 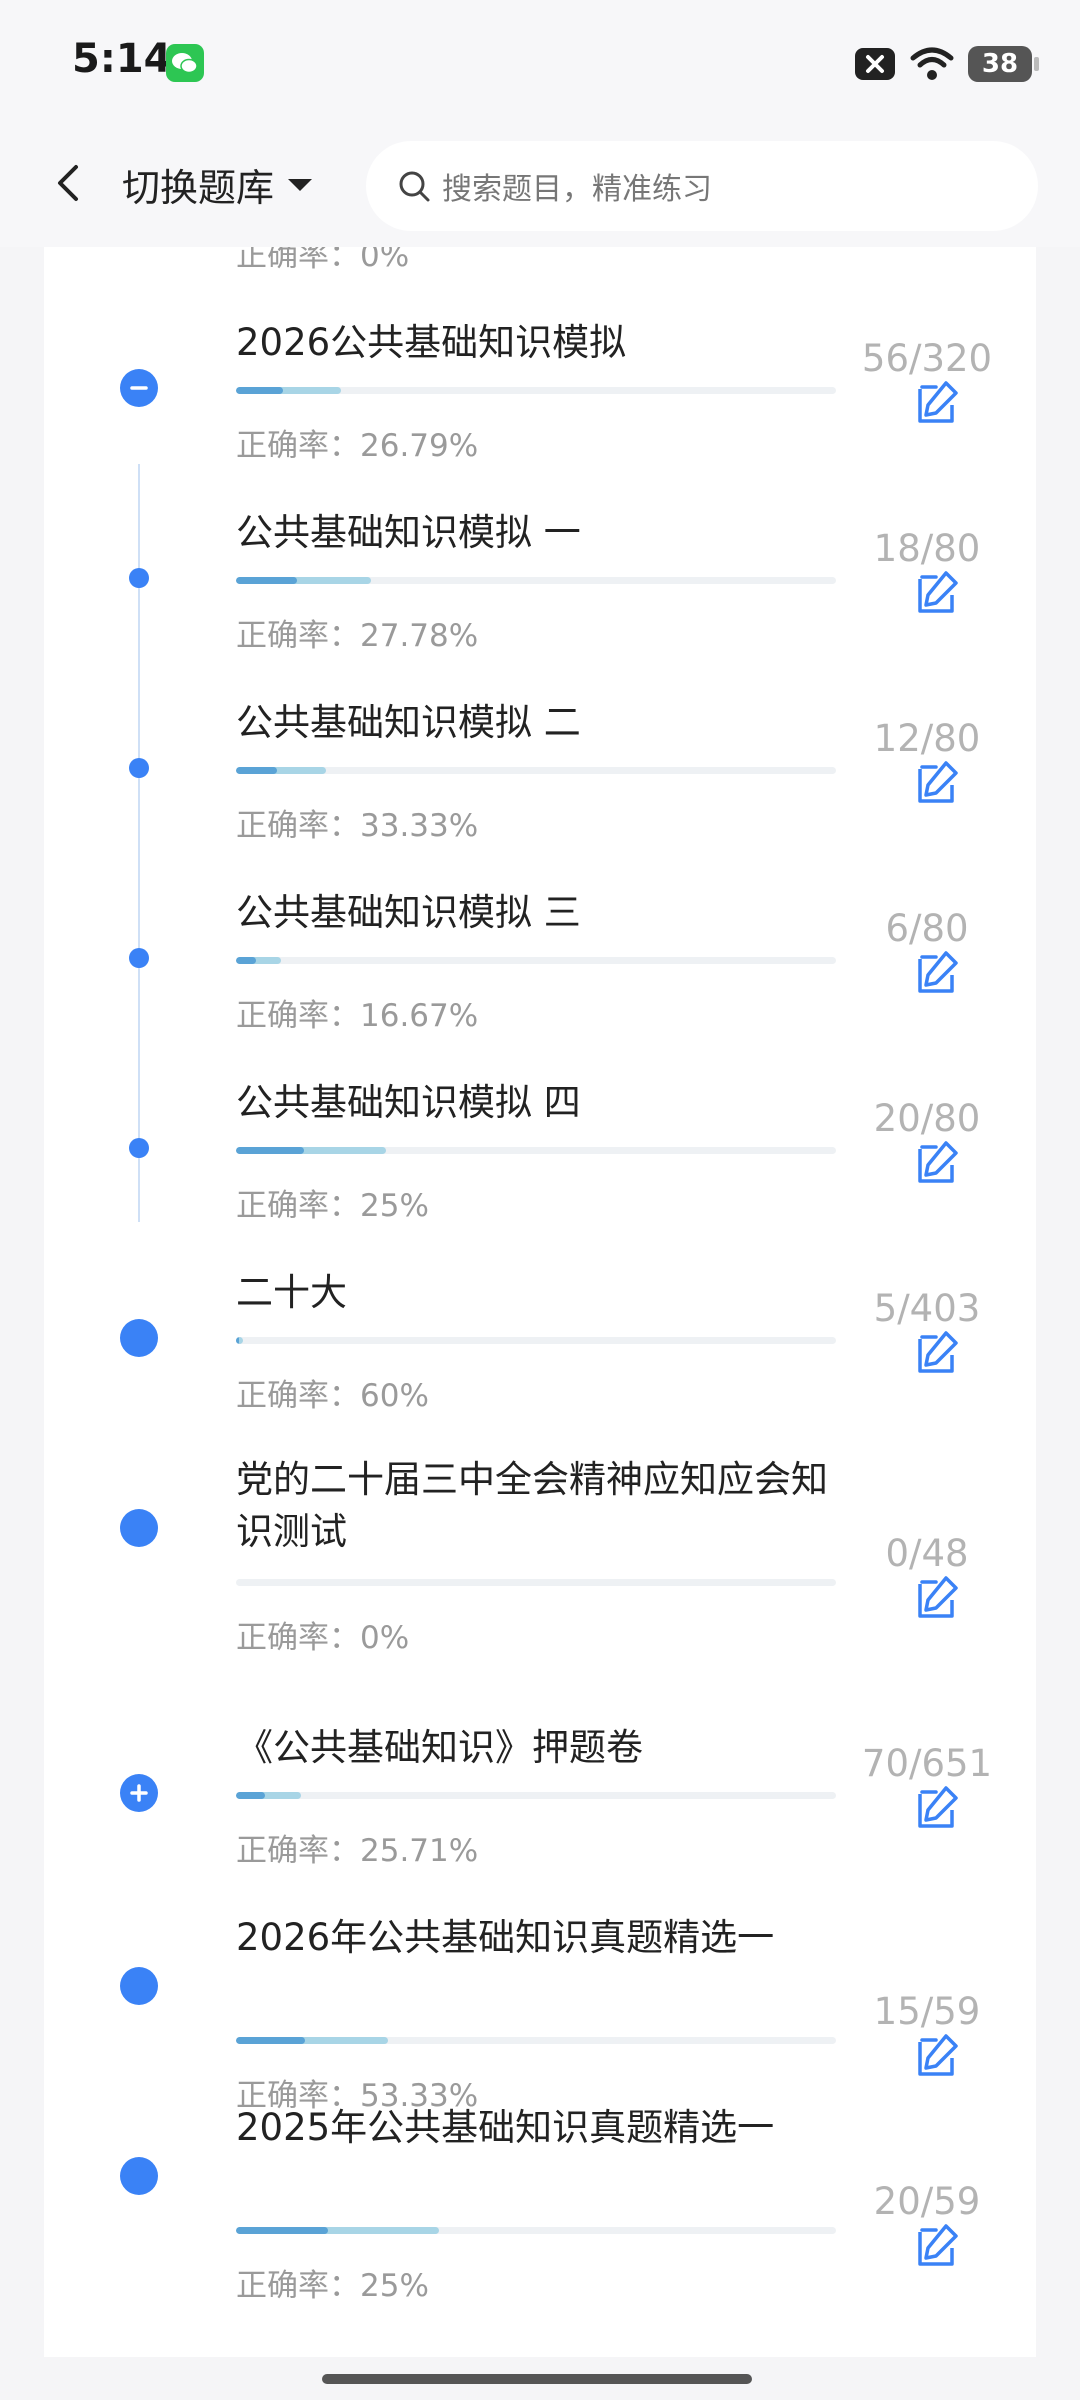 What do you see at coordinates (927, 358) in the screenshot?
I see `answered-count: 56/320` at bounding box center [927, 358].